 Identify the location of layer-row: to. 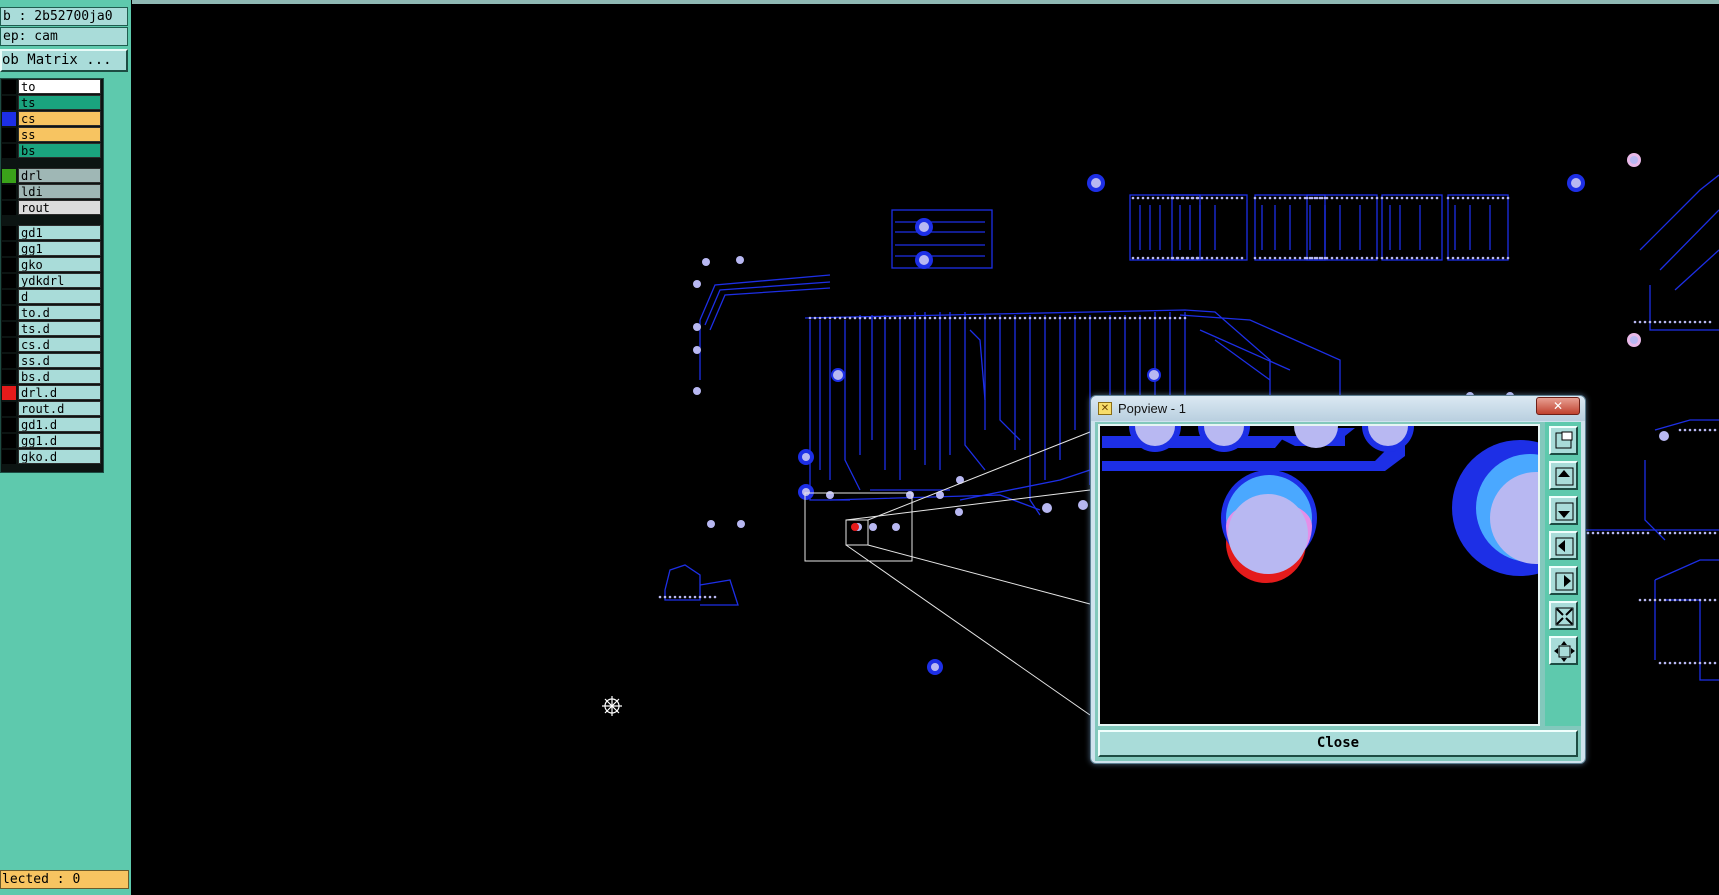
(53, 87).